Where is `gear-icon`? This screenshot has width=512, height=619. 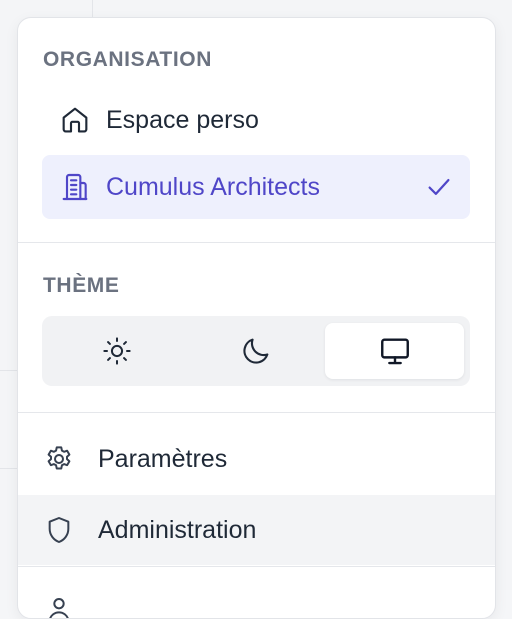
gear-icon is located at coordinates (59, 459).